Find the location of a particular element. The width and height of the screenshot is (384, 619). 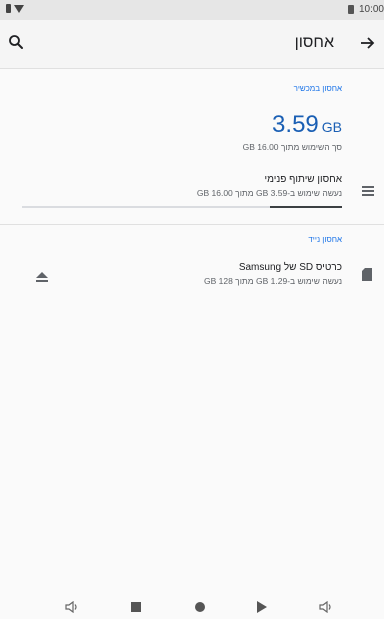

home-icon is located at coordinates (200, 607).